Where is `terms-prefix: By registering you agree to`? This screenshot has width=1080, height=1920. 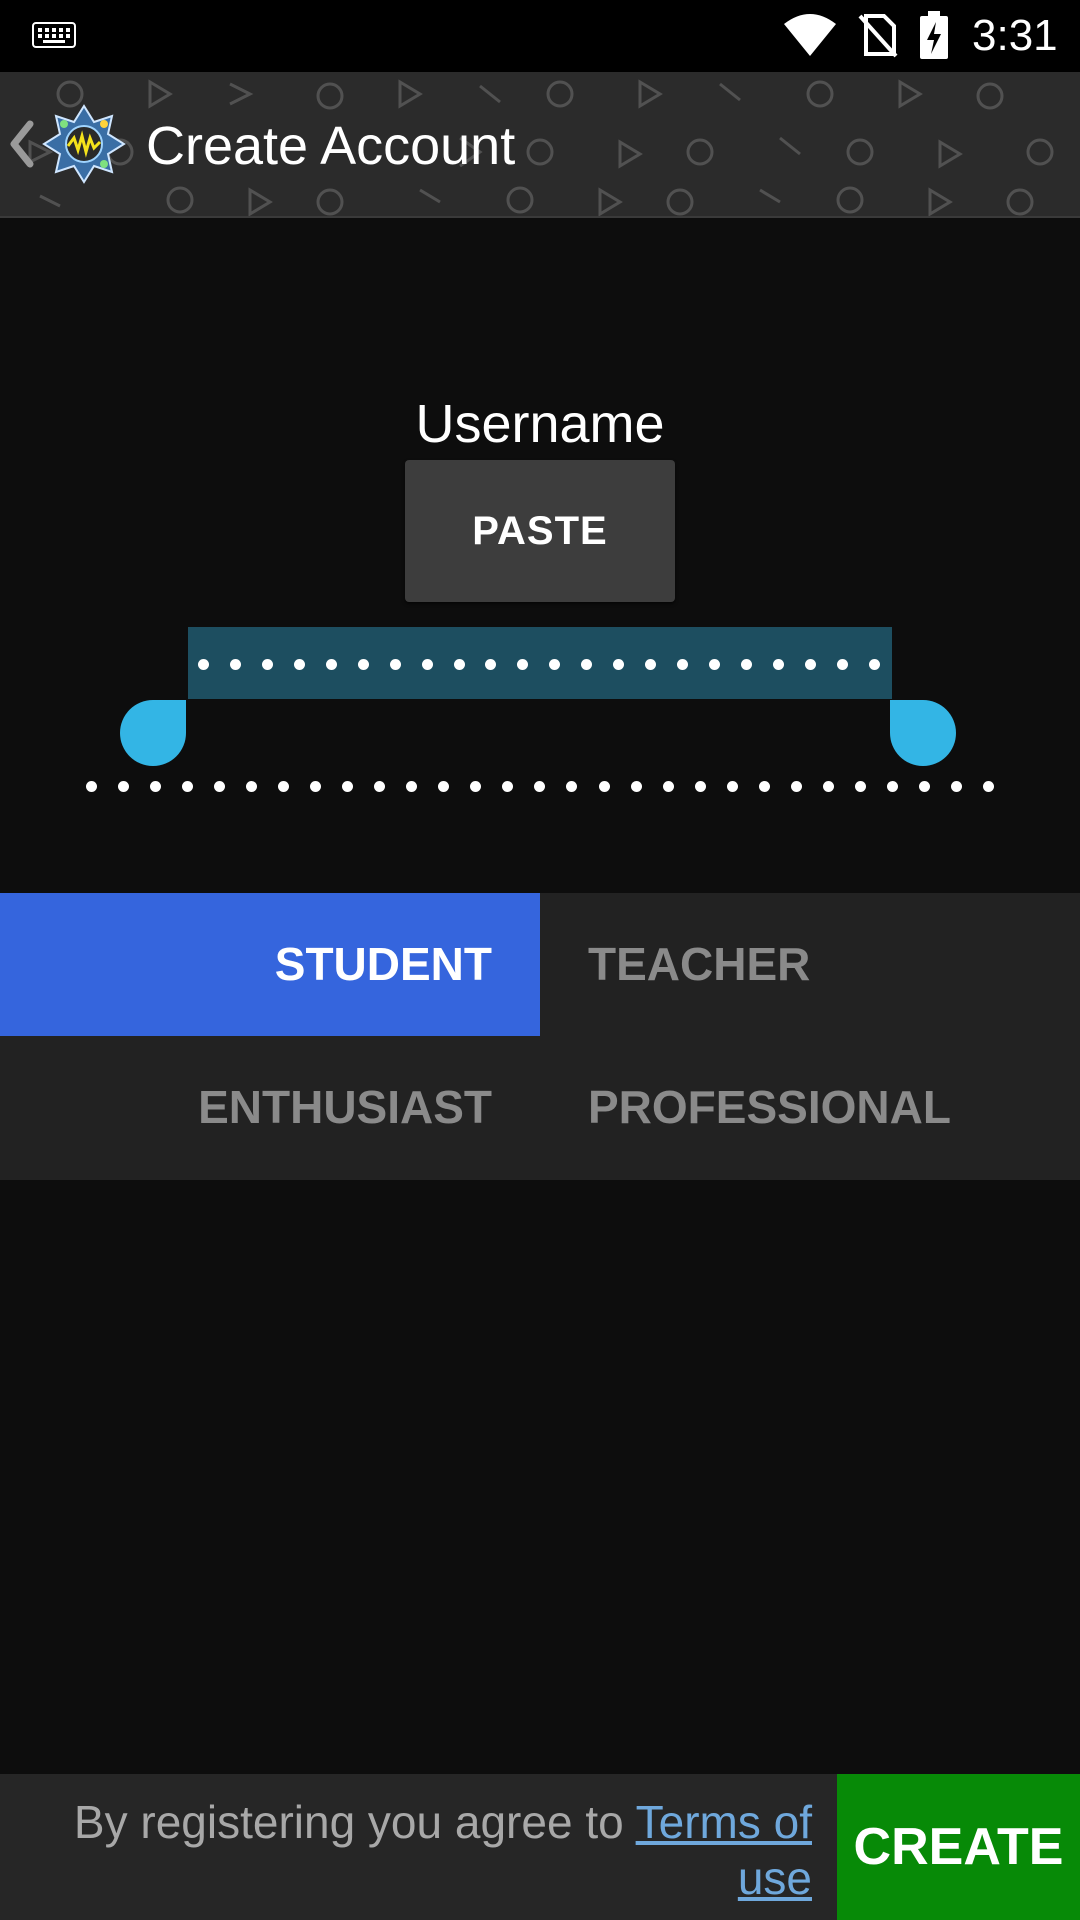
terms-prefix: By registering you agree to is located at coordinates (354, 1822).